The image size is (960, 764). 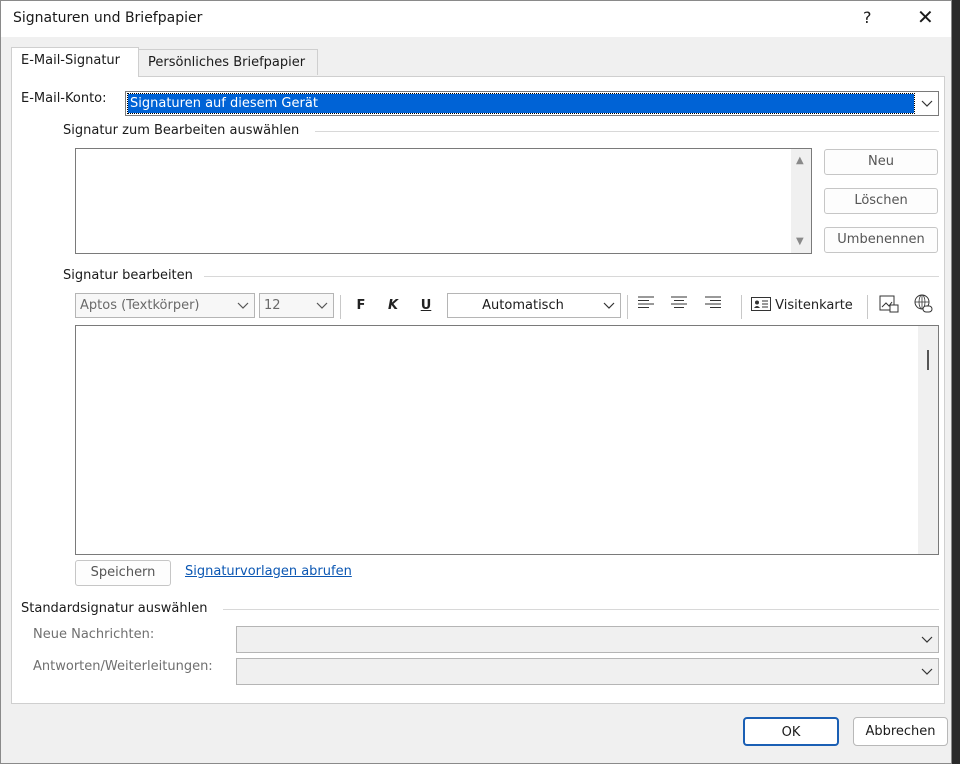 What do you see at coordinates (476, 19) in the screenshot?
I see `title-bar: Signaturen und Briefpapier ? ✕` at bounding box center [476, 19].